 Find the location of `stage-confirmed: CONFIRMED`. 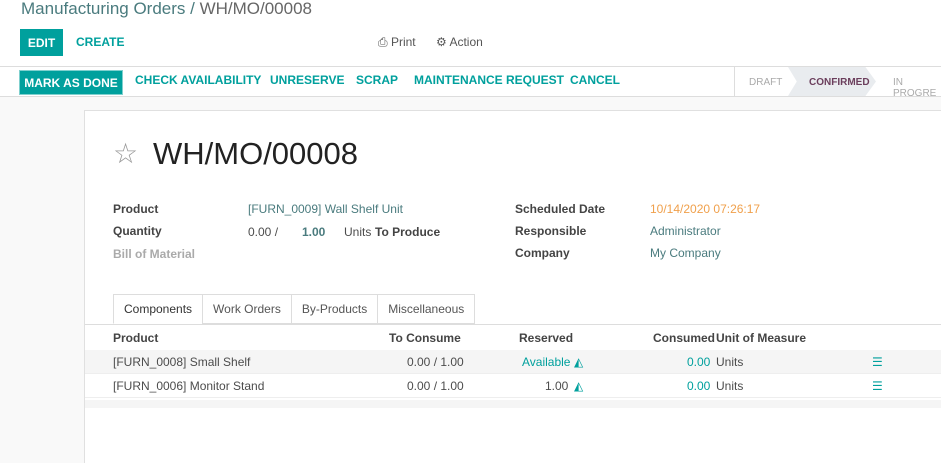

stage-confirmed: CONFIRMED is located at coordinates (839, 82).